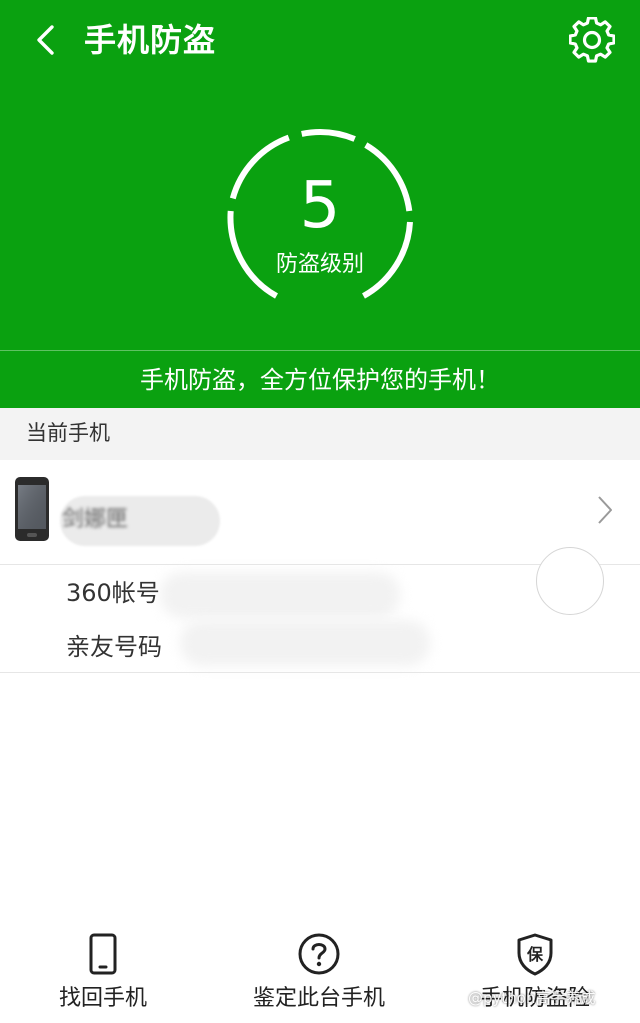 The image size is (640, 1023). I want to click on account-item: 360帐号, so click(113, 593).